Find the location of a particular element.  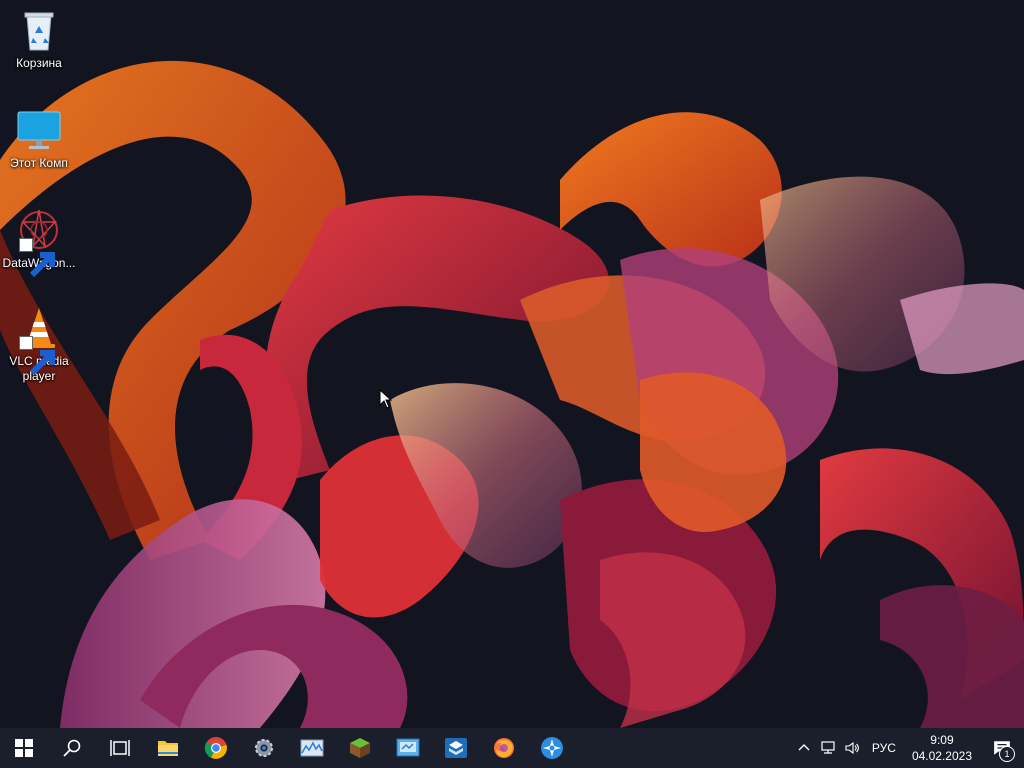

desktop-icon-recycle-bin: Корзина is located at coordinates (39, 38).